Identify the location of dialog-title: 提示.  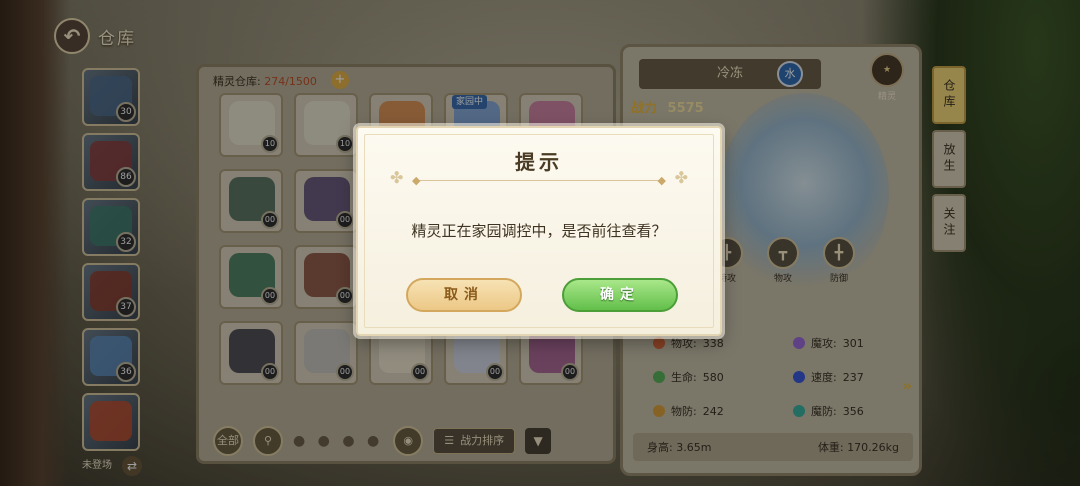
(539, 162).